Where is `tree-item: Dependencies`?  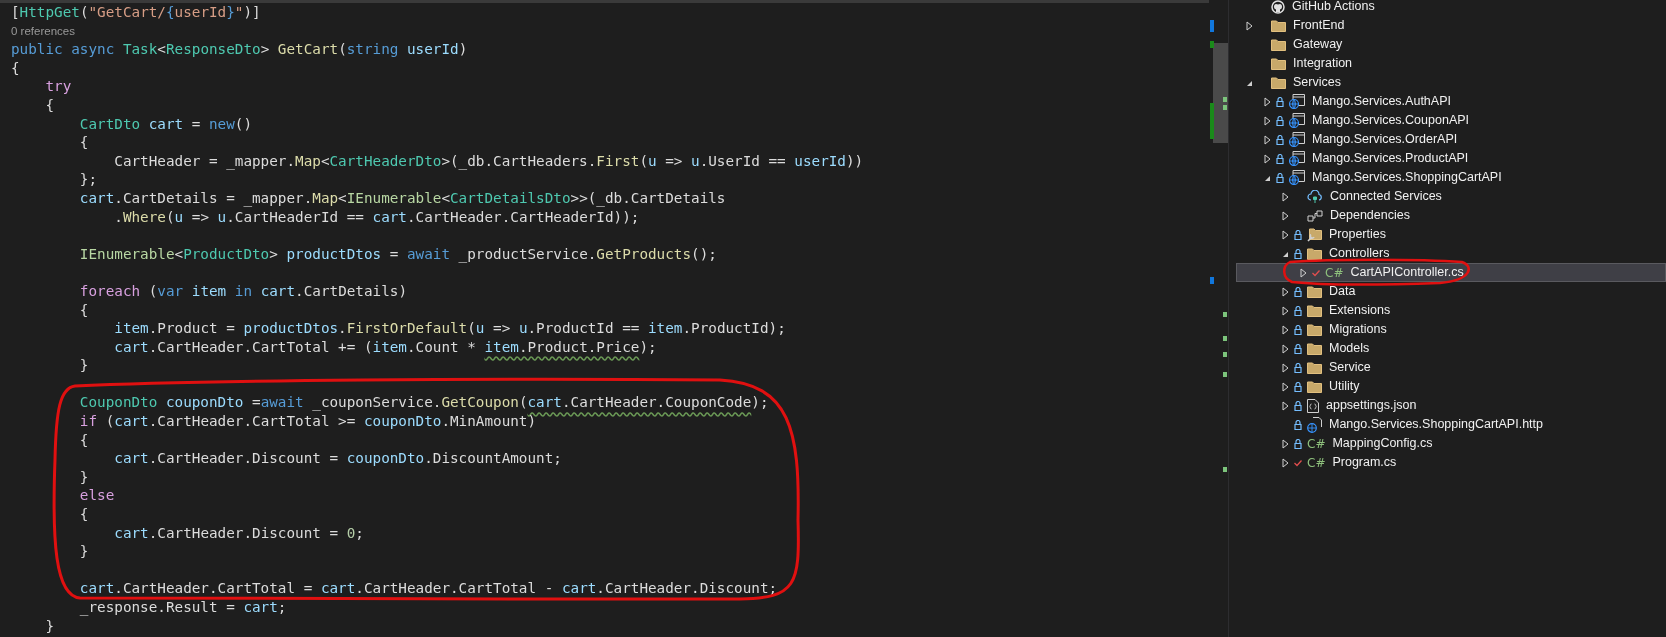
tree-item: Dependencies is located at coordinates (1451, 215).